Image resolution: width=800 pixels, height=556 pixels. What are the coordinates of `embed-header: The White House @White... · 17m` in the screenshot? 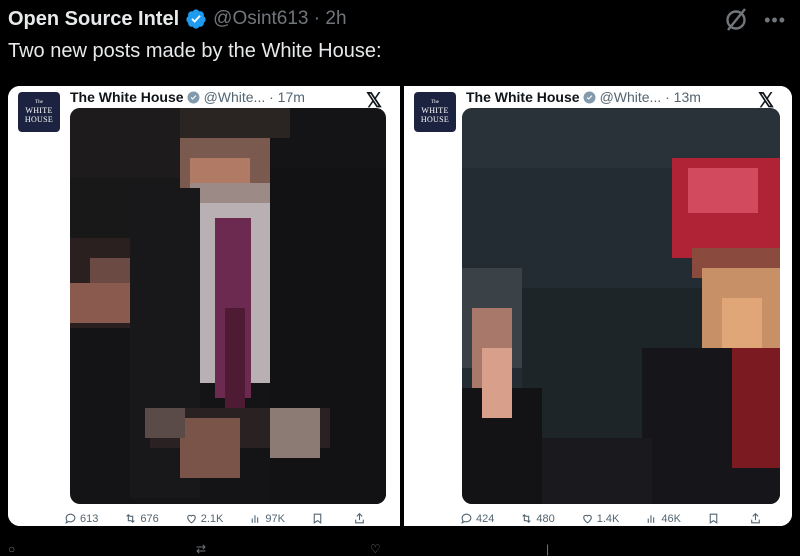 It's located at (187, 97).